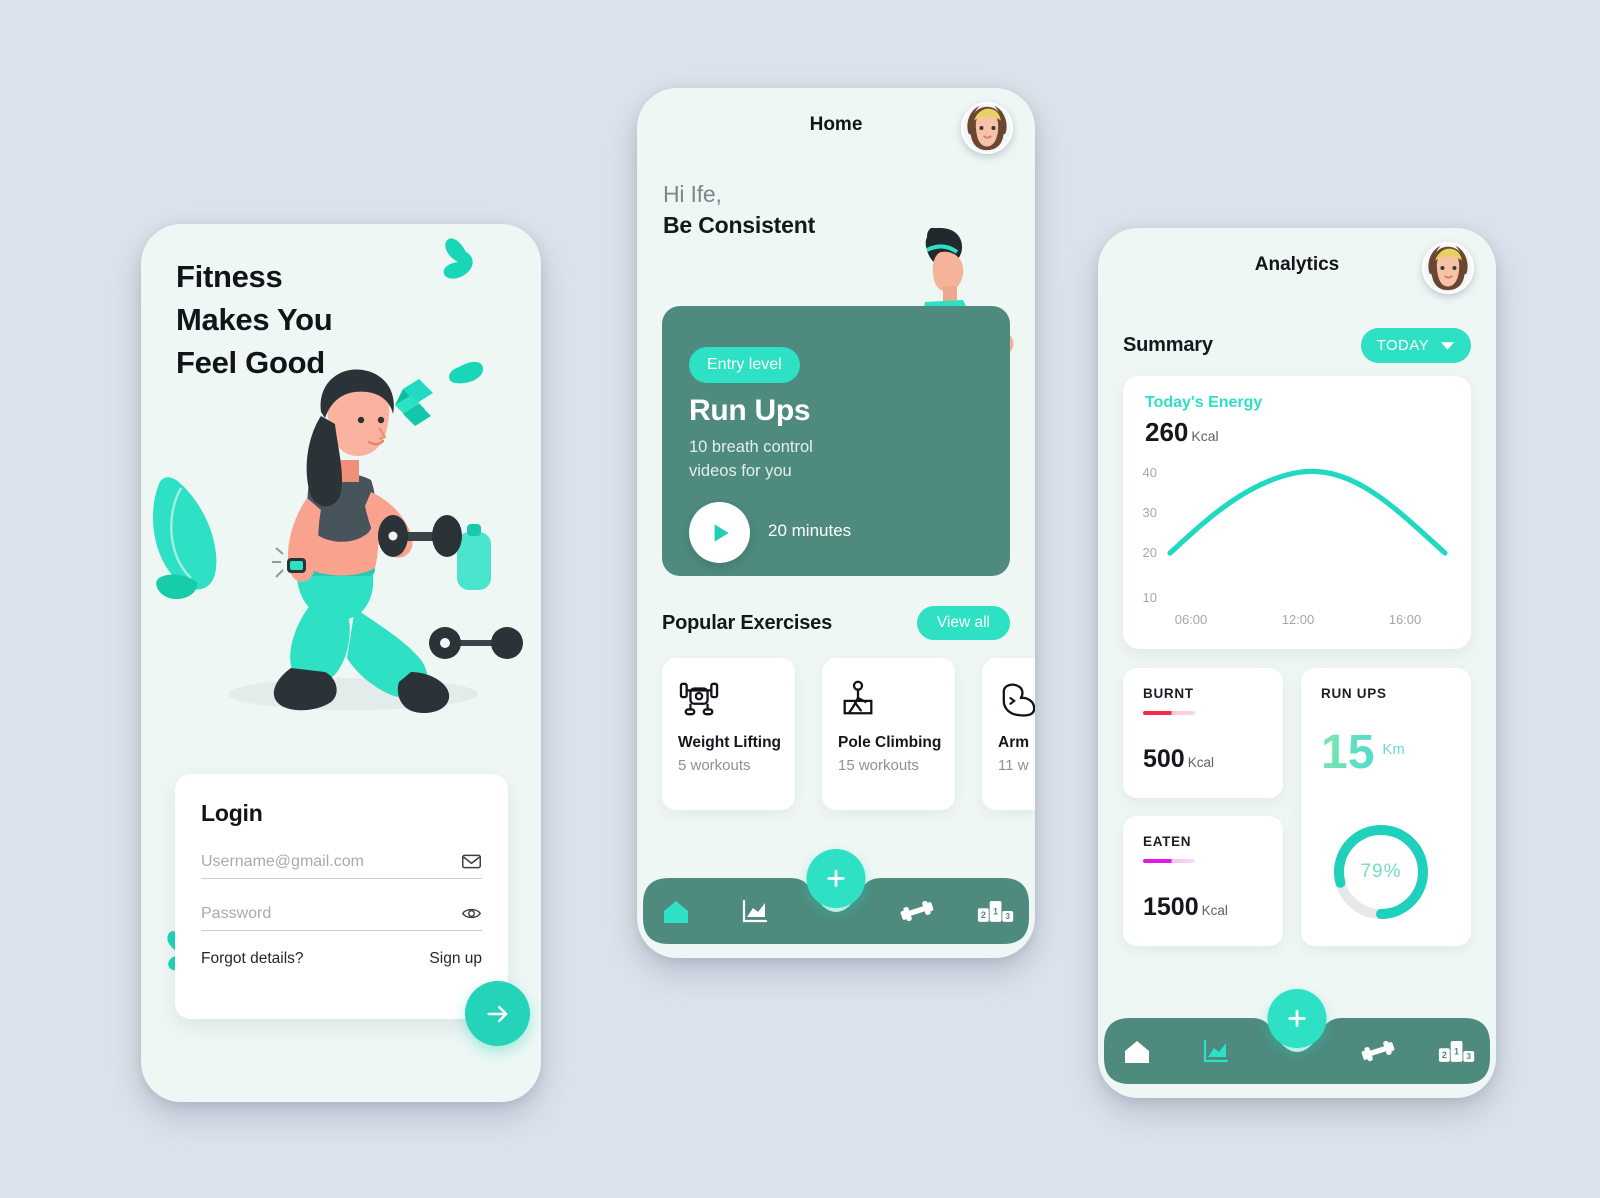  Describe the element at coordinates (1168, 345) in the screenshot. I see `summary-label: Summary` at that location.